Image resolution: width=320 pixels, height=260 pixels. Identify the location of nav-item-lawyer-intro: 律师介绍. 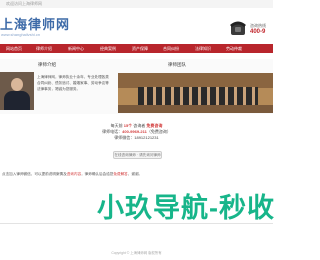
(44, 48).